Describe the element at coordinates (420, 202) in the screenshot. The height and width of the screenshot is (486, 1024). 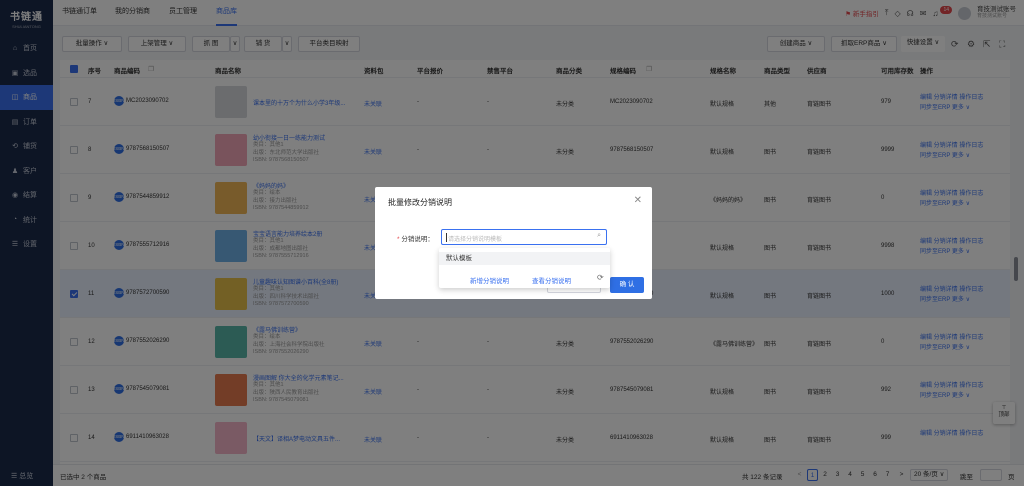
I see `dialog-title: 批量修改分销说明` at that location.